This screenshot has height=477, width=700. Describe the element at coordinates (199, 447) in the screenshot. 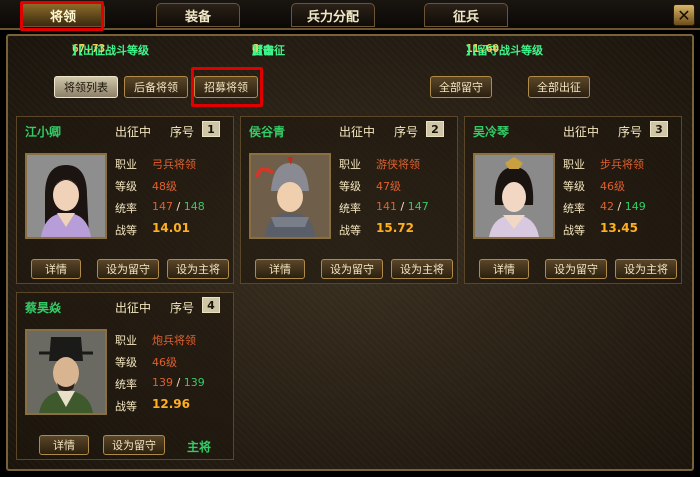

I see `main-general-label: 主将` at that location.